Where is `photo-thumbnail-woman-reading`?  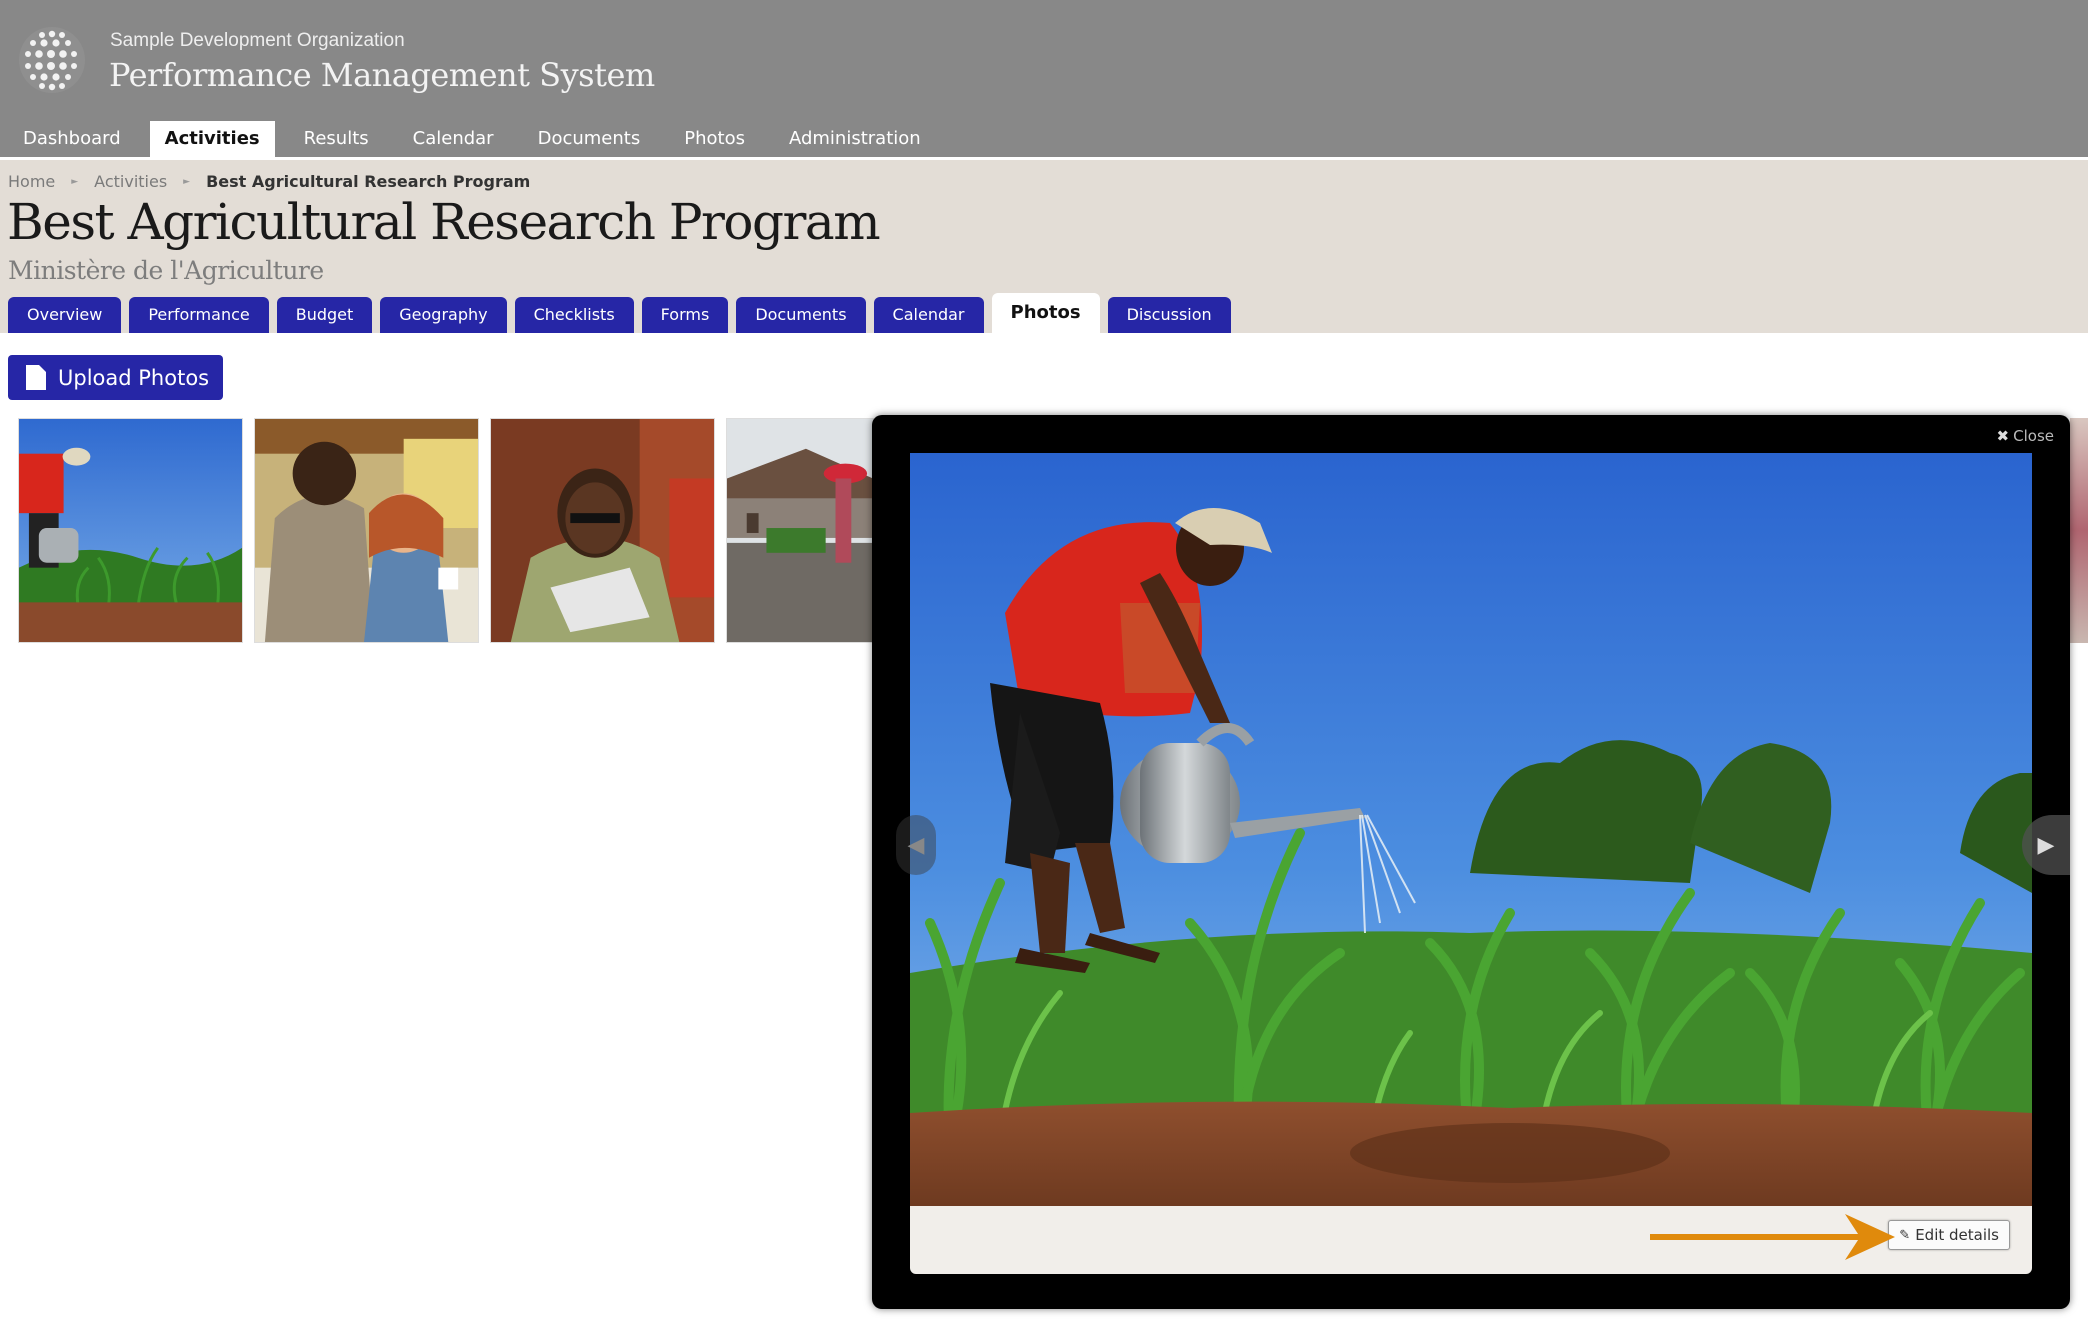 photo-thumbnail-woman-reading is located at coordinates (602, 530).